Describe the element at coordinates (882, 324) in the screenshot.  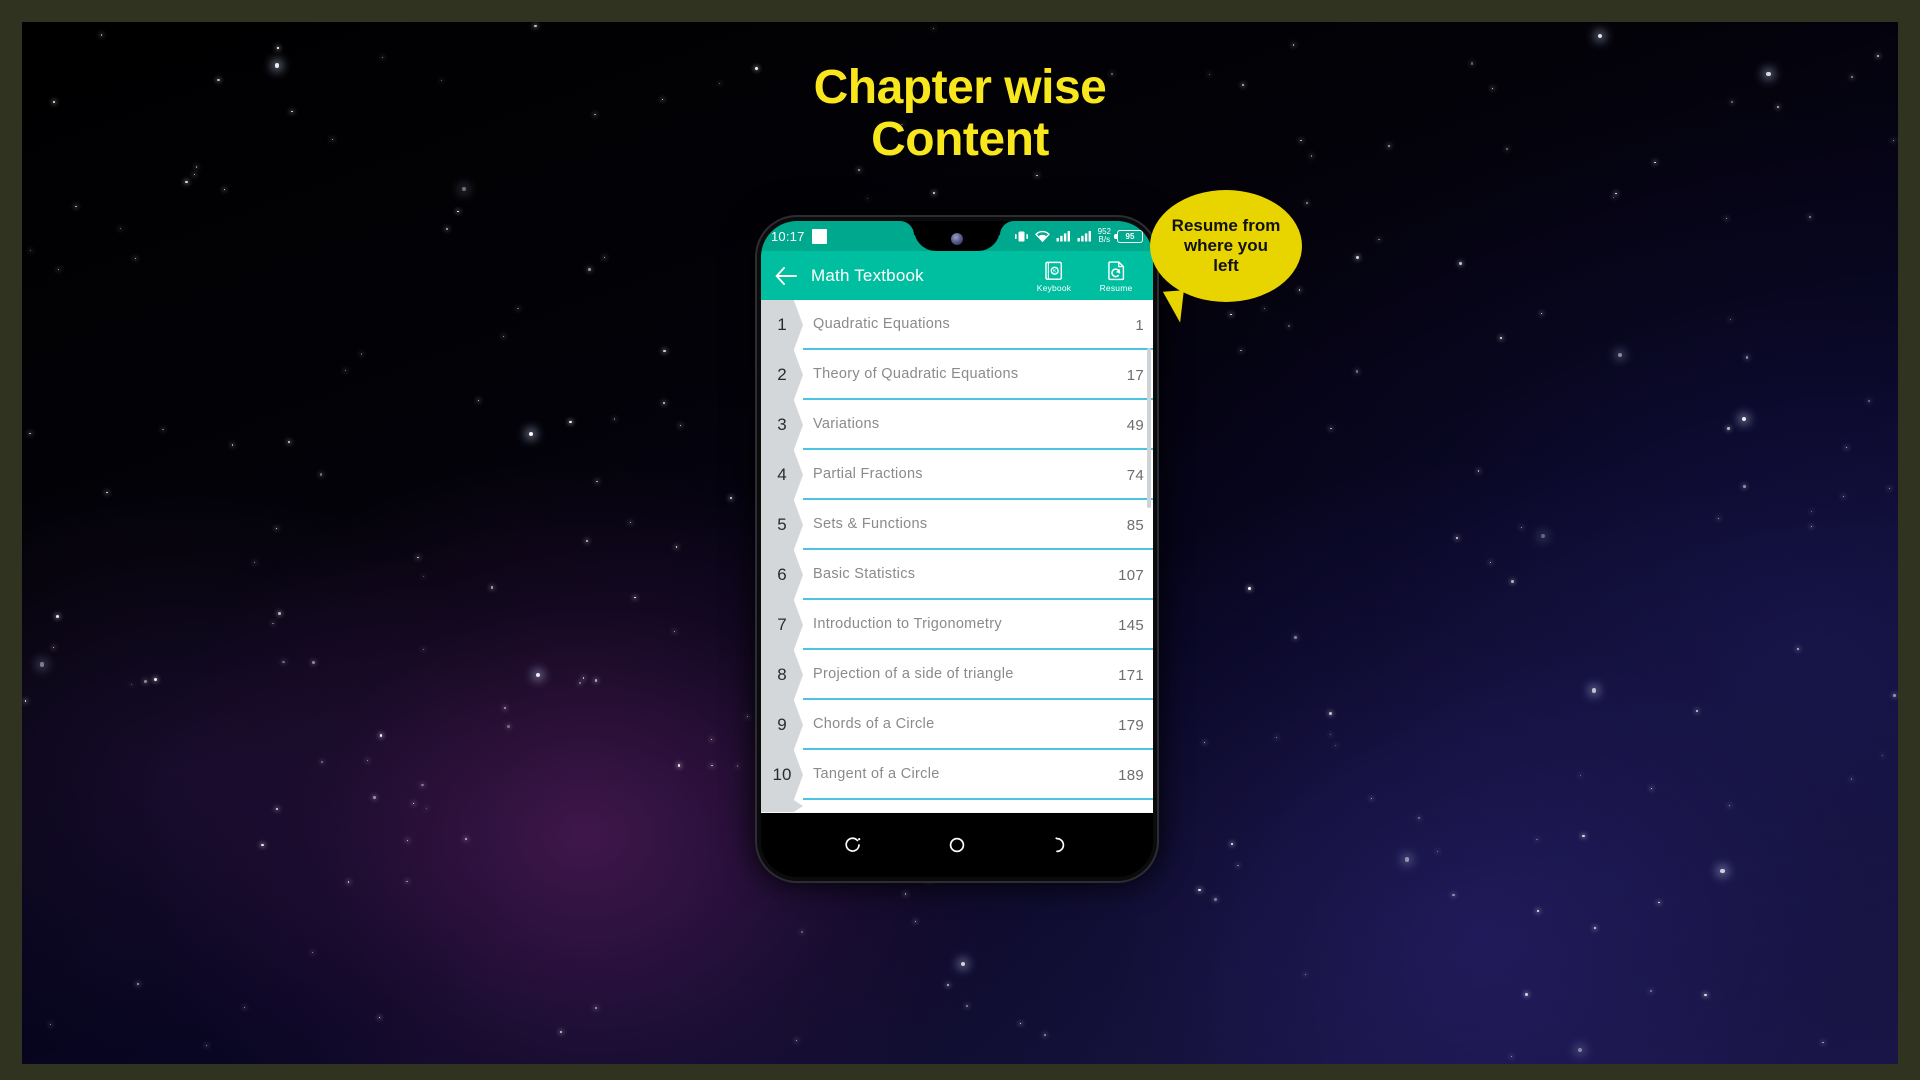
I see `chapter-title: Quadratic Equations` at that location.